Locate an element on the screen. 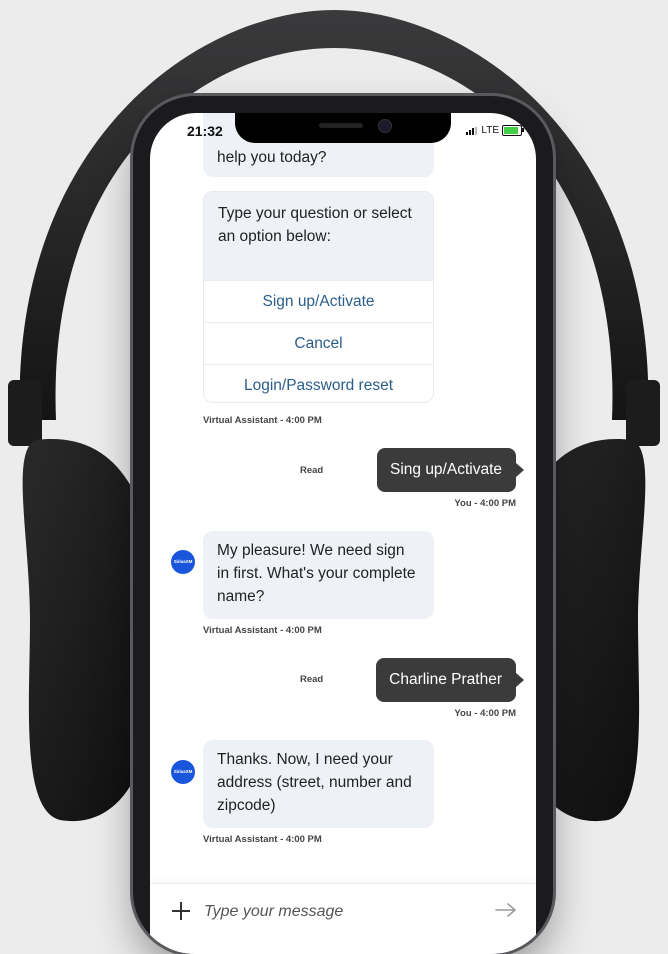 This screenshot has width=668, height=954. camera-icon is located at coordinates (385, 126).